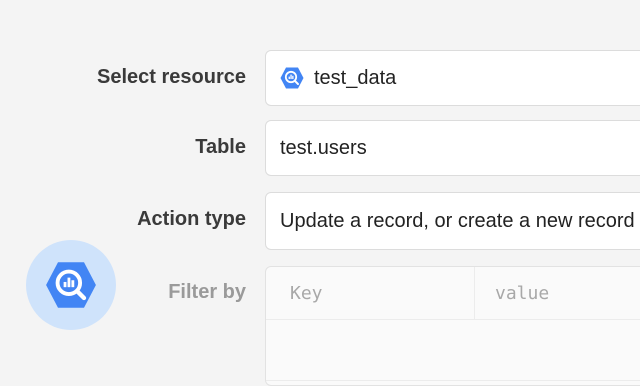  I want to click on action-type-value: Update a record, or create a new record, so click(457, 220).